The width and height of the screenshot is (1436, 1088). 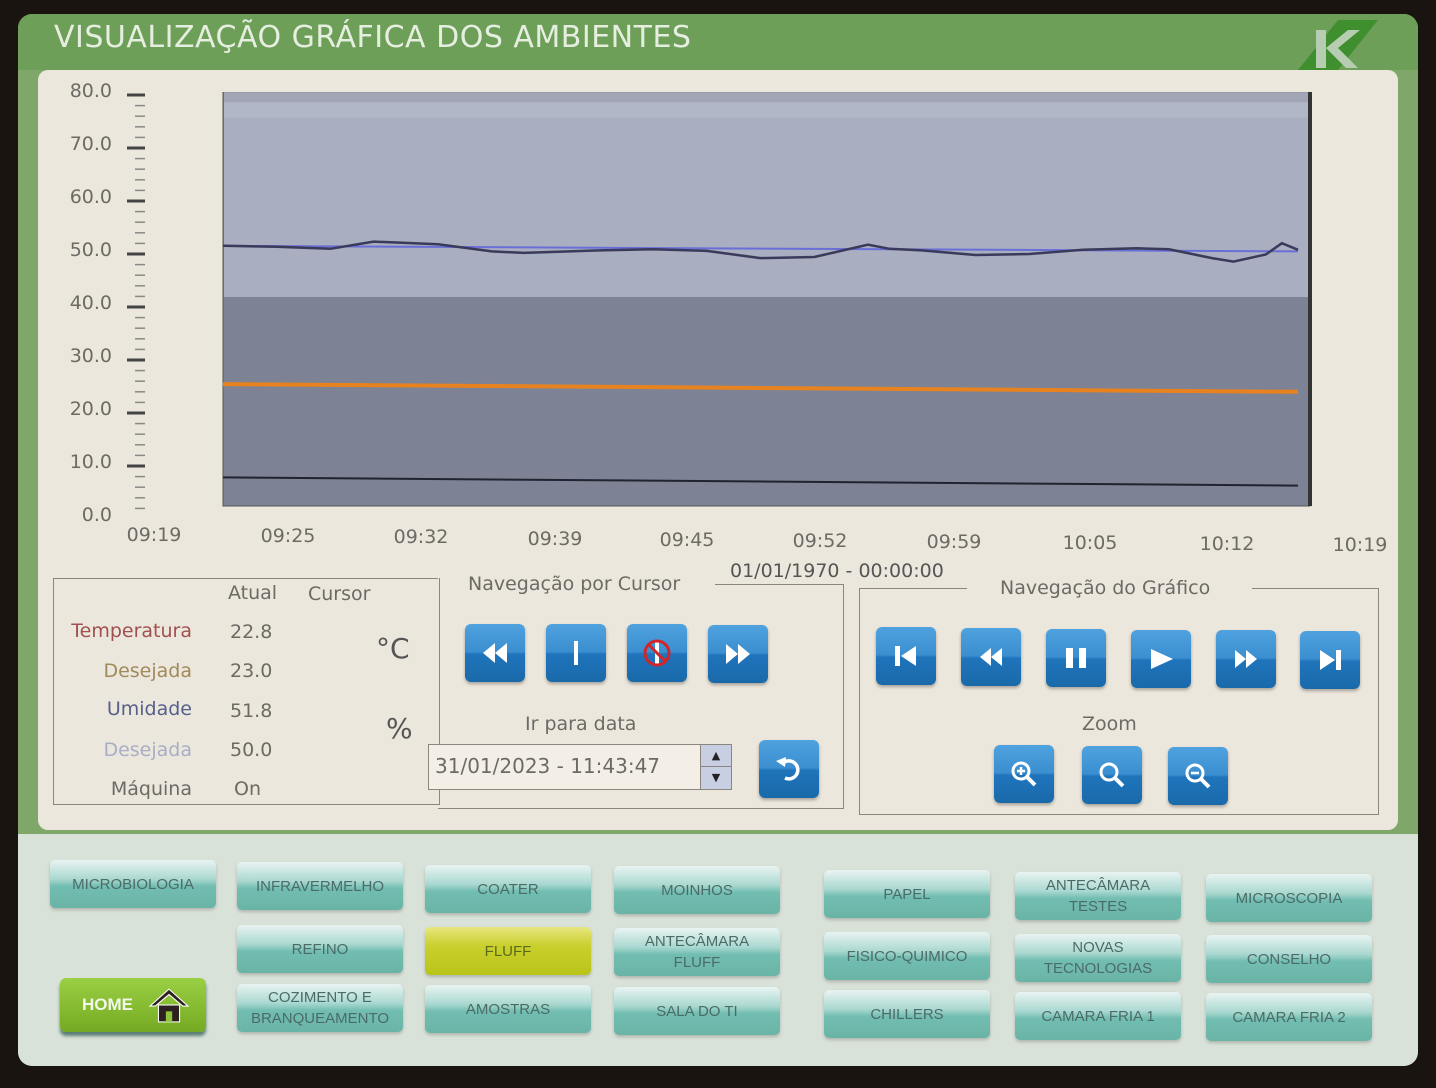 I want to click on nav-antecamara-testes: ANTECÂMARA TESTES, so click(x=1098, y=896).